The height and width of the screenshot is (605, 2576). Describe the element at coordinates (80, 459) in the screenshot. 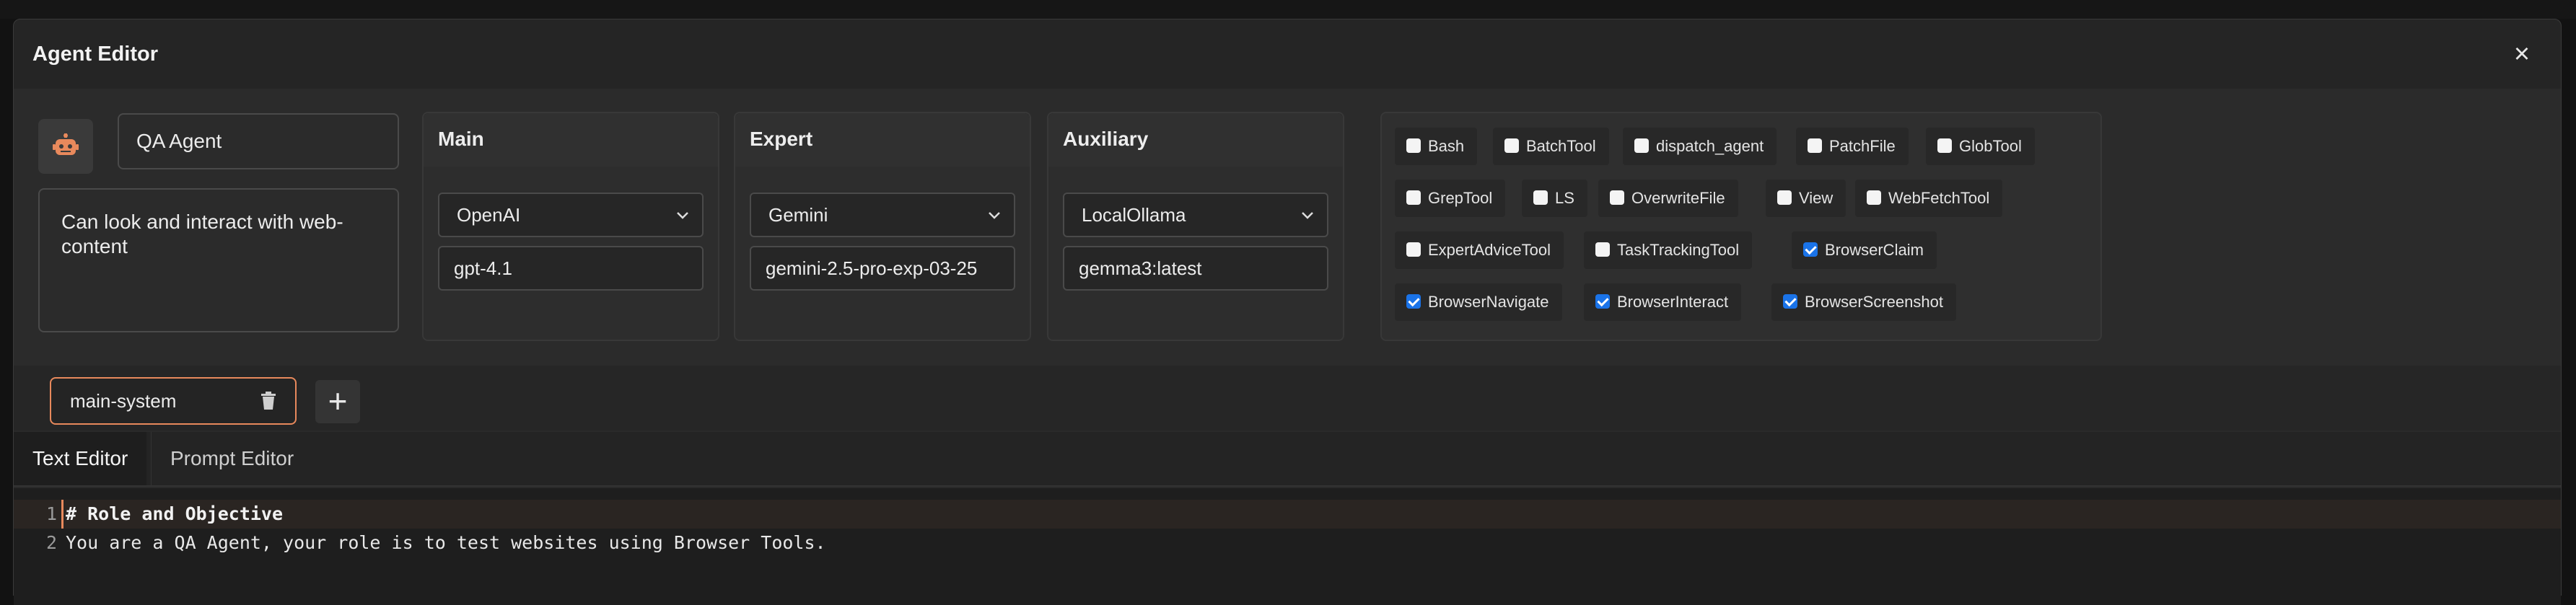

I see `tab-text-editor: Text Editor` at that location.